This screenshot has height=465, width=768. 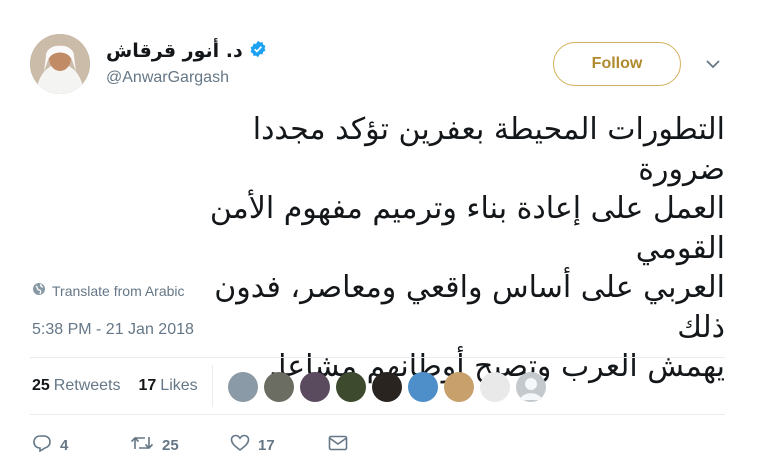 What do you see at coordinates (258, 51) in the screenshot?
I see `verified-badge-icon` at bounding box center [258, 51].